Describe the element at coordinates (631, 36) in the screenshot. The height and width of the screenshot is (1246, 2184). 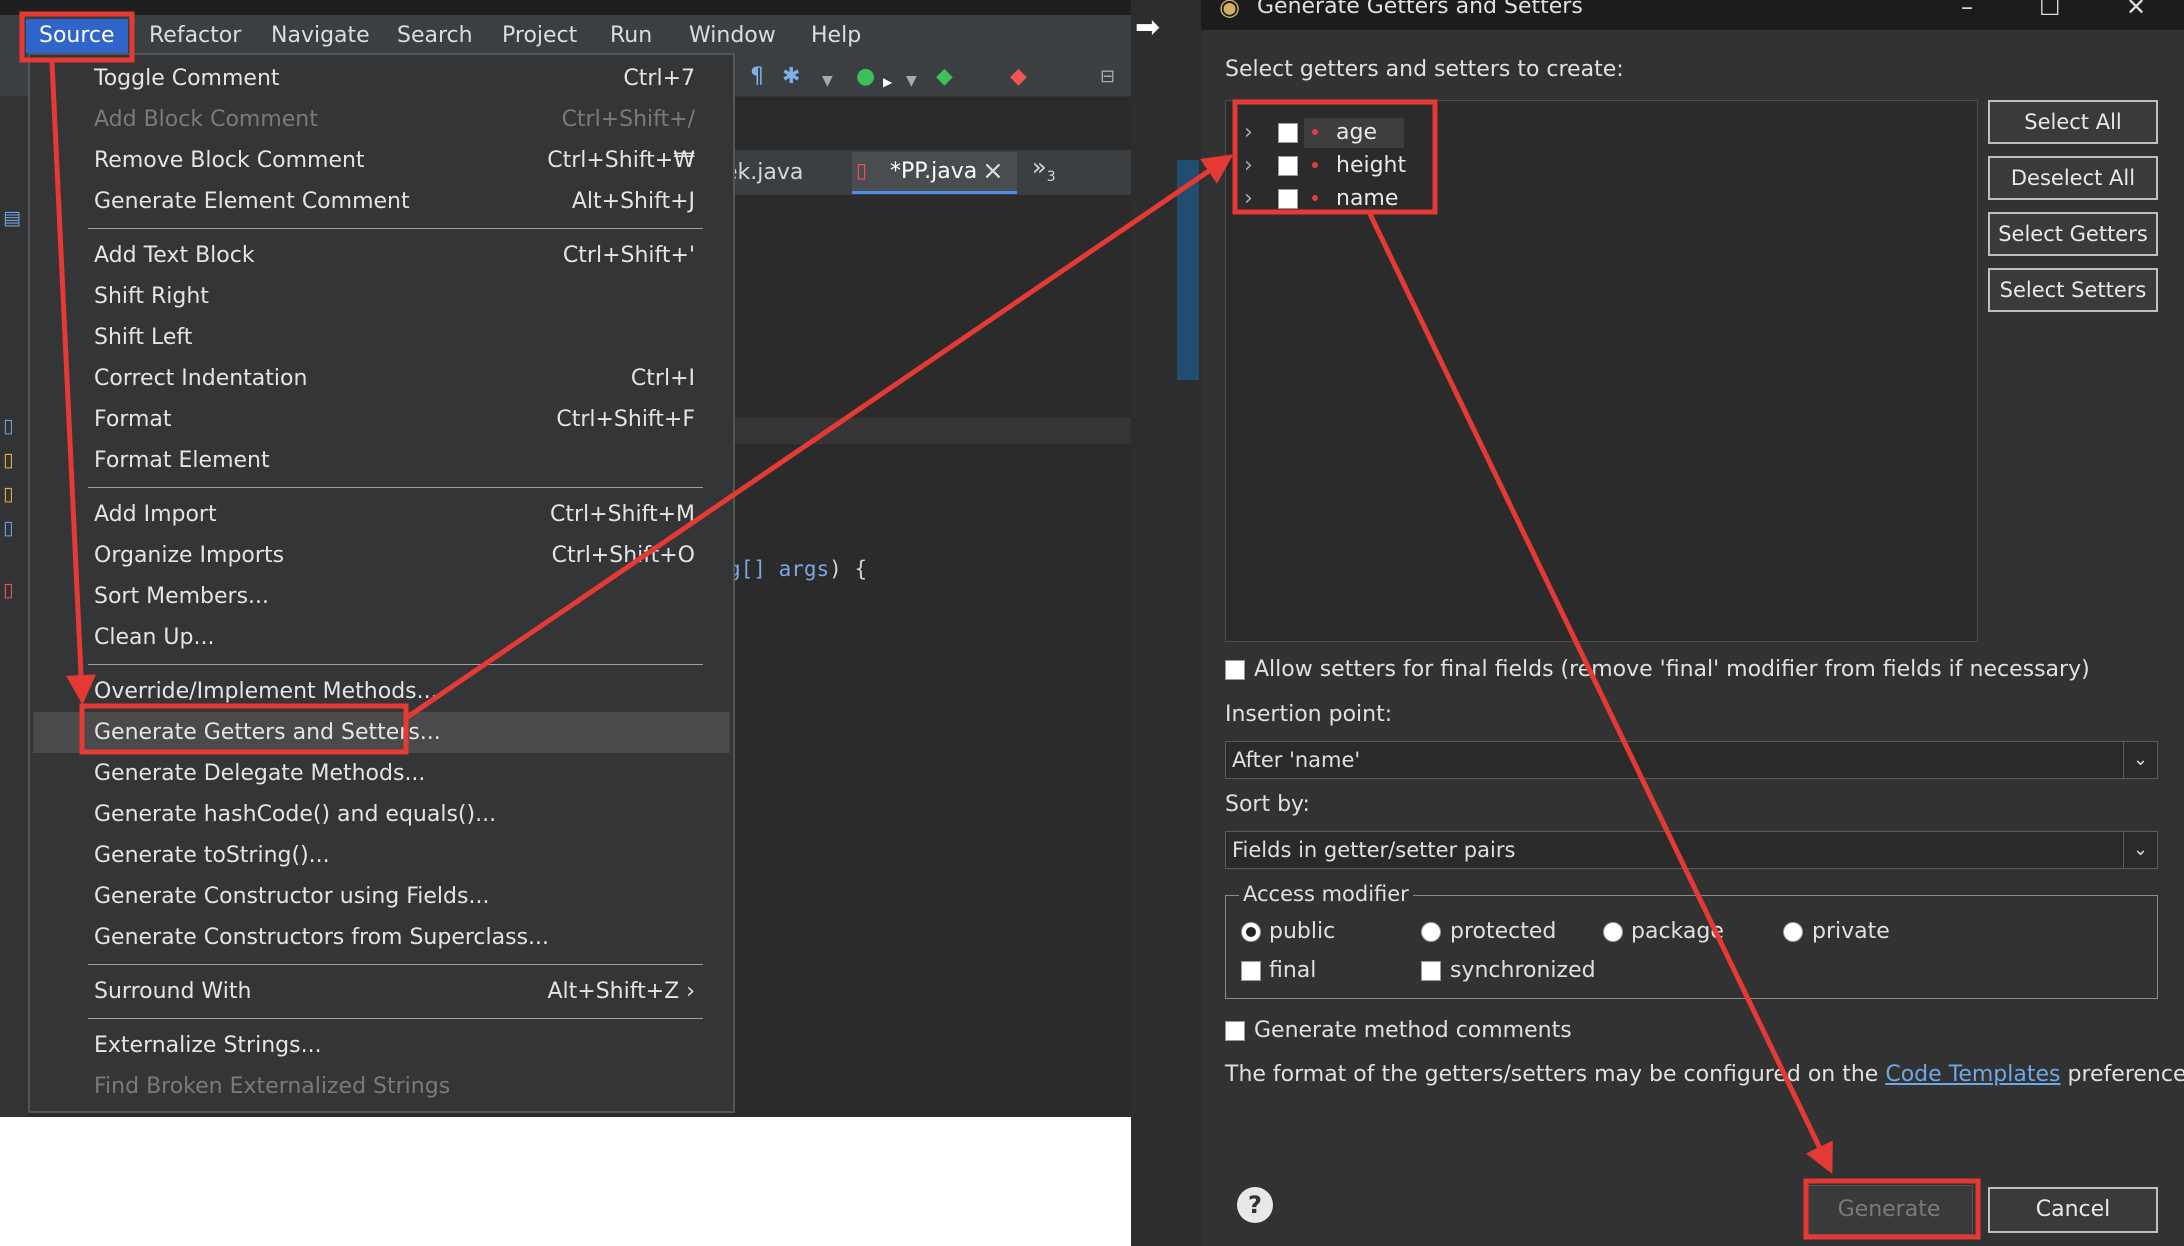
I see `menu-run: Run` at that location.